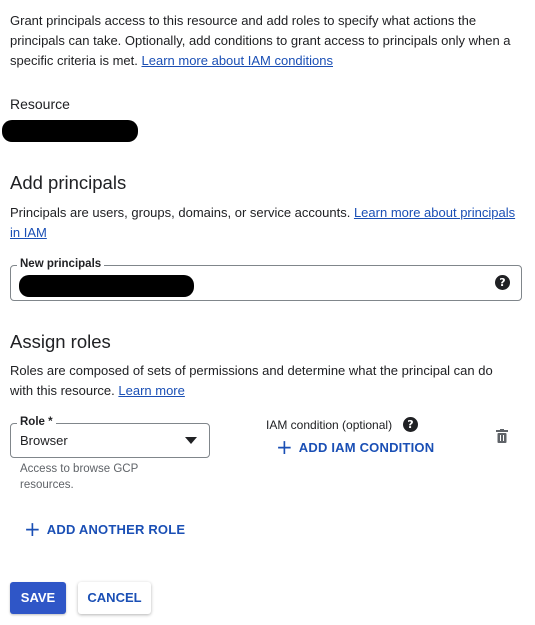 This screenshot has height=625, width=535. What do you see at coordinates (151, 390) in the screenshot?
I see `roles-learn-more-link: Learn more` at bounding box center [151, 390].